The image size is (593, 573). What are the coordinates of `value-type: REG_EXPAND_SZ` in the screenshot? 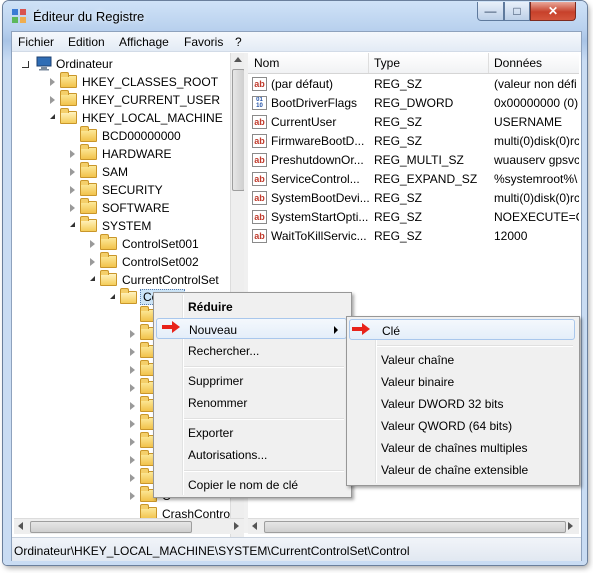 It's located at (426, 179).